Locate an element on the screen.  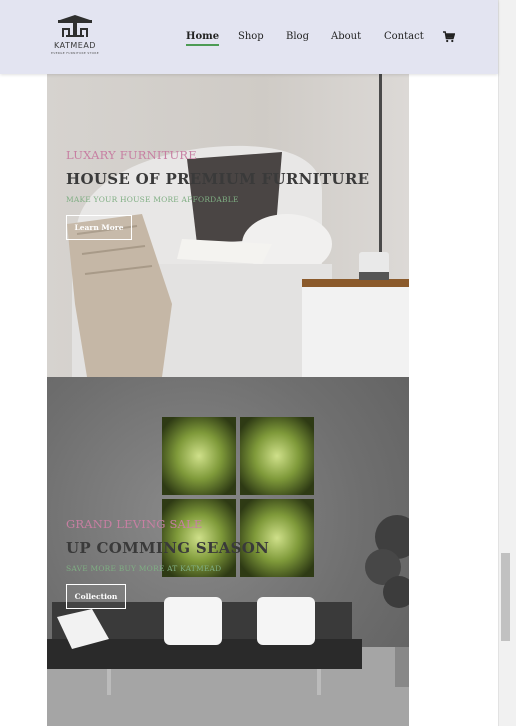
brand-name: KATMEAD is located at coordinates (75, 45).